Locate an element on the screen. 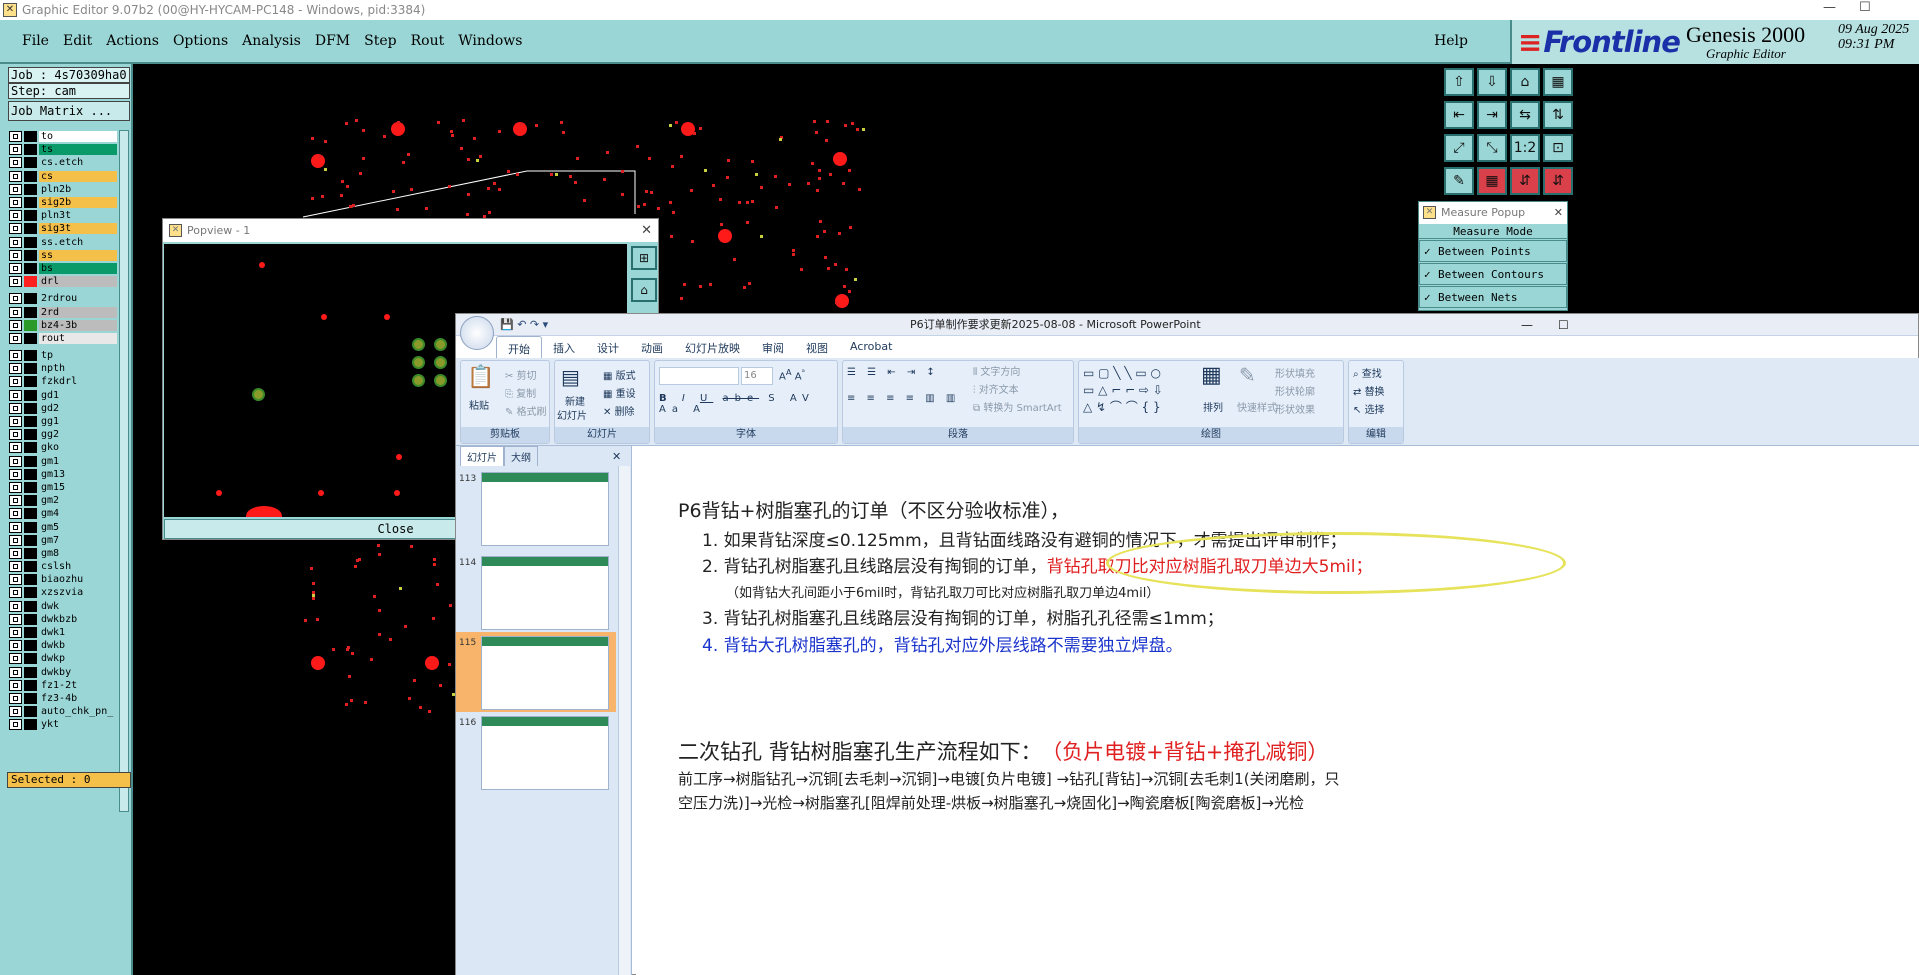  font-size-input: 16 is located at coordinates (757, 376).